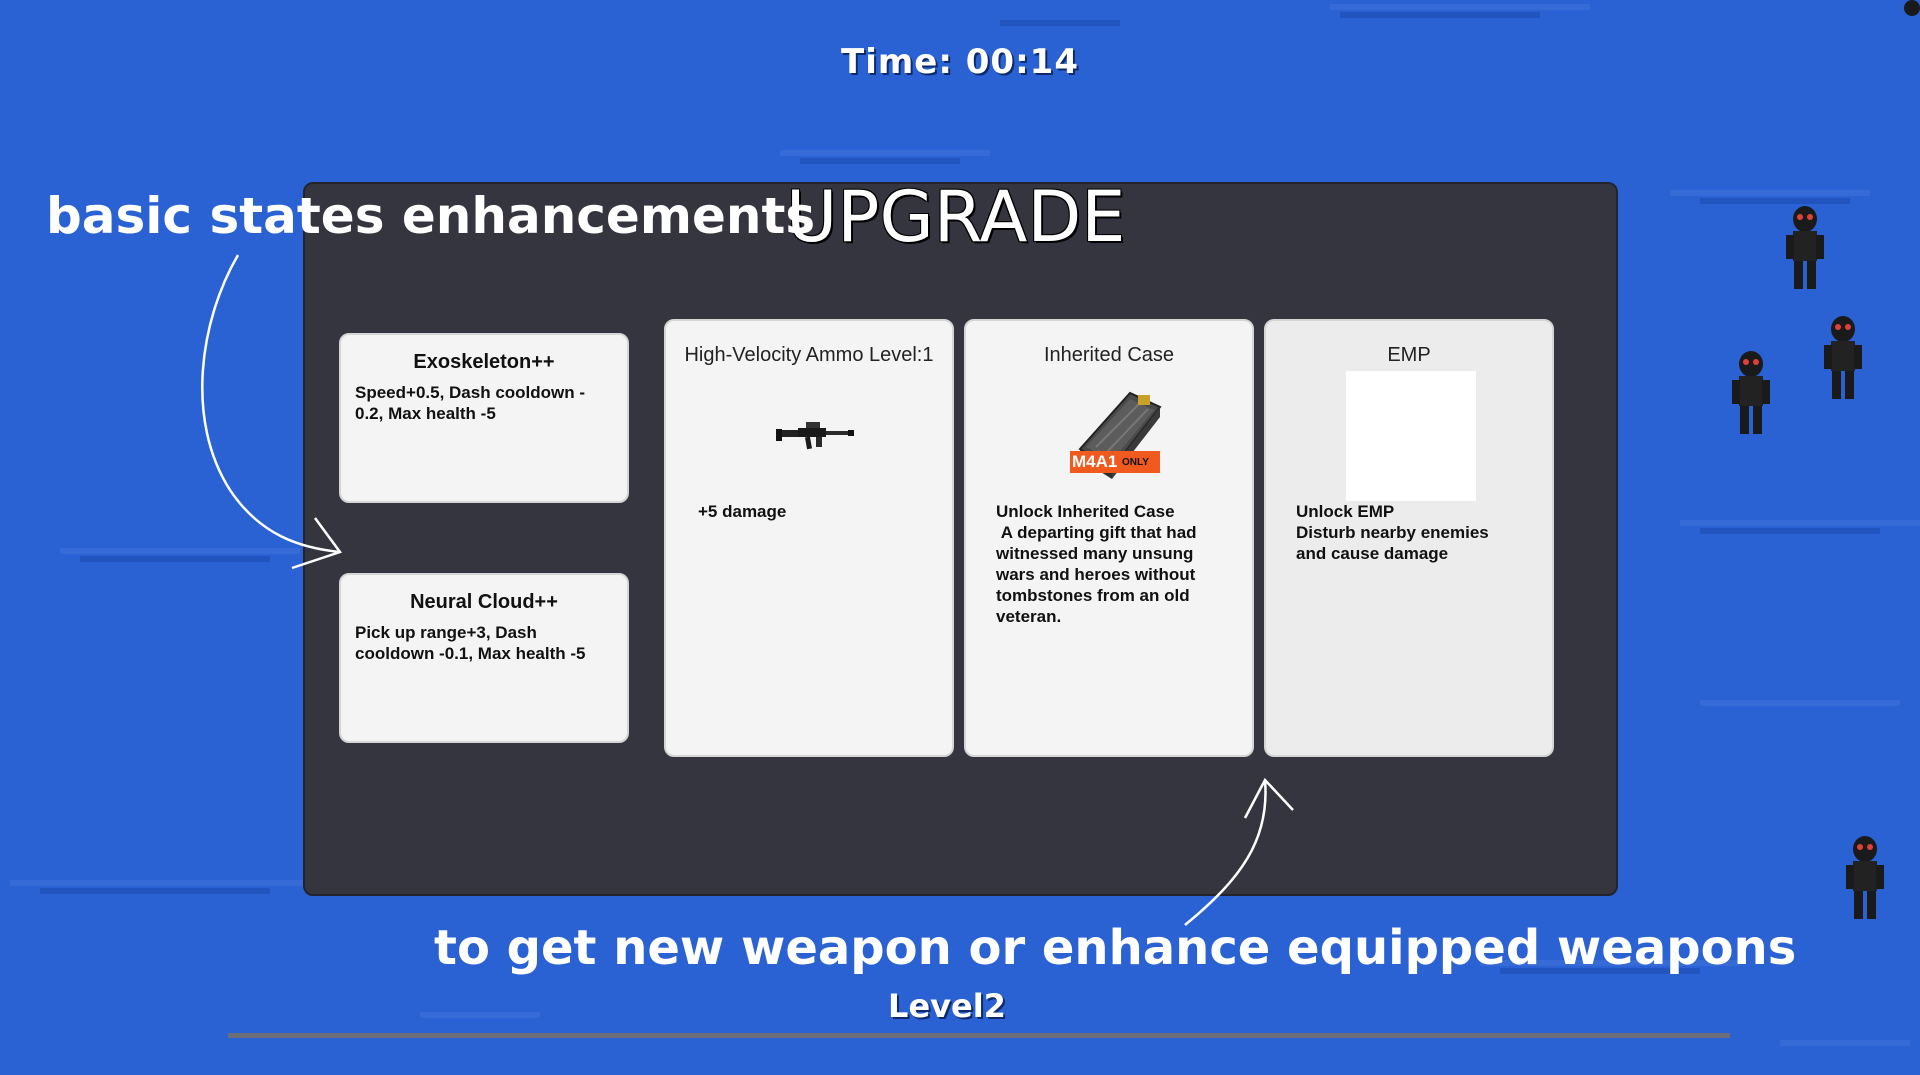 This screenshot has width=1920, height=1075. What do you see at coordinates (431, 216) in the screenshot?
I see `annotation-basic-stats: basic states enhancements` at bounding box center [431, 216].